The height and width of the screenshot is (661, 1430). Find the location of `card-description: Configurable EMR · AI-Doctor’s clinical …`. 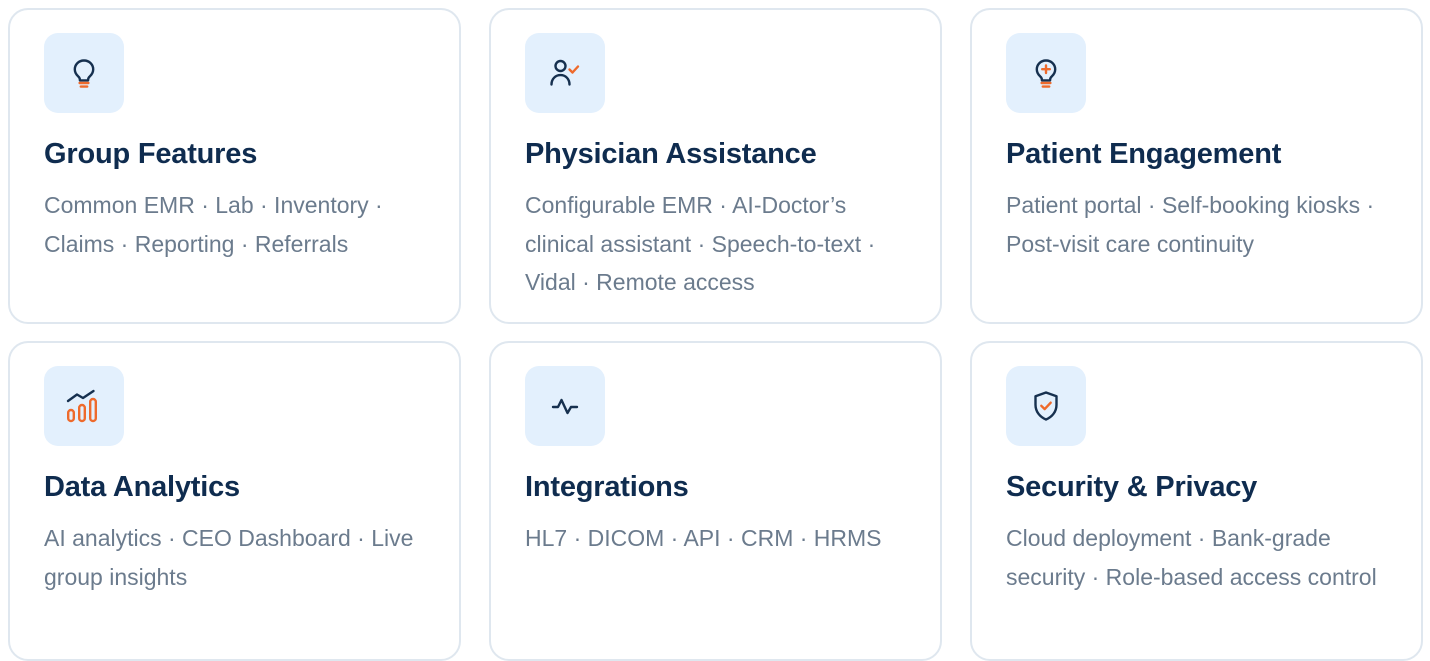

card-description: Configurable EMR · AI-Doctor’s clinical … is located at coordinates (700, 243).